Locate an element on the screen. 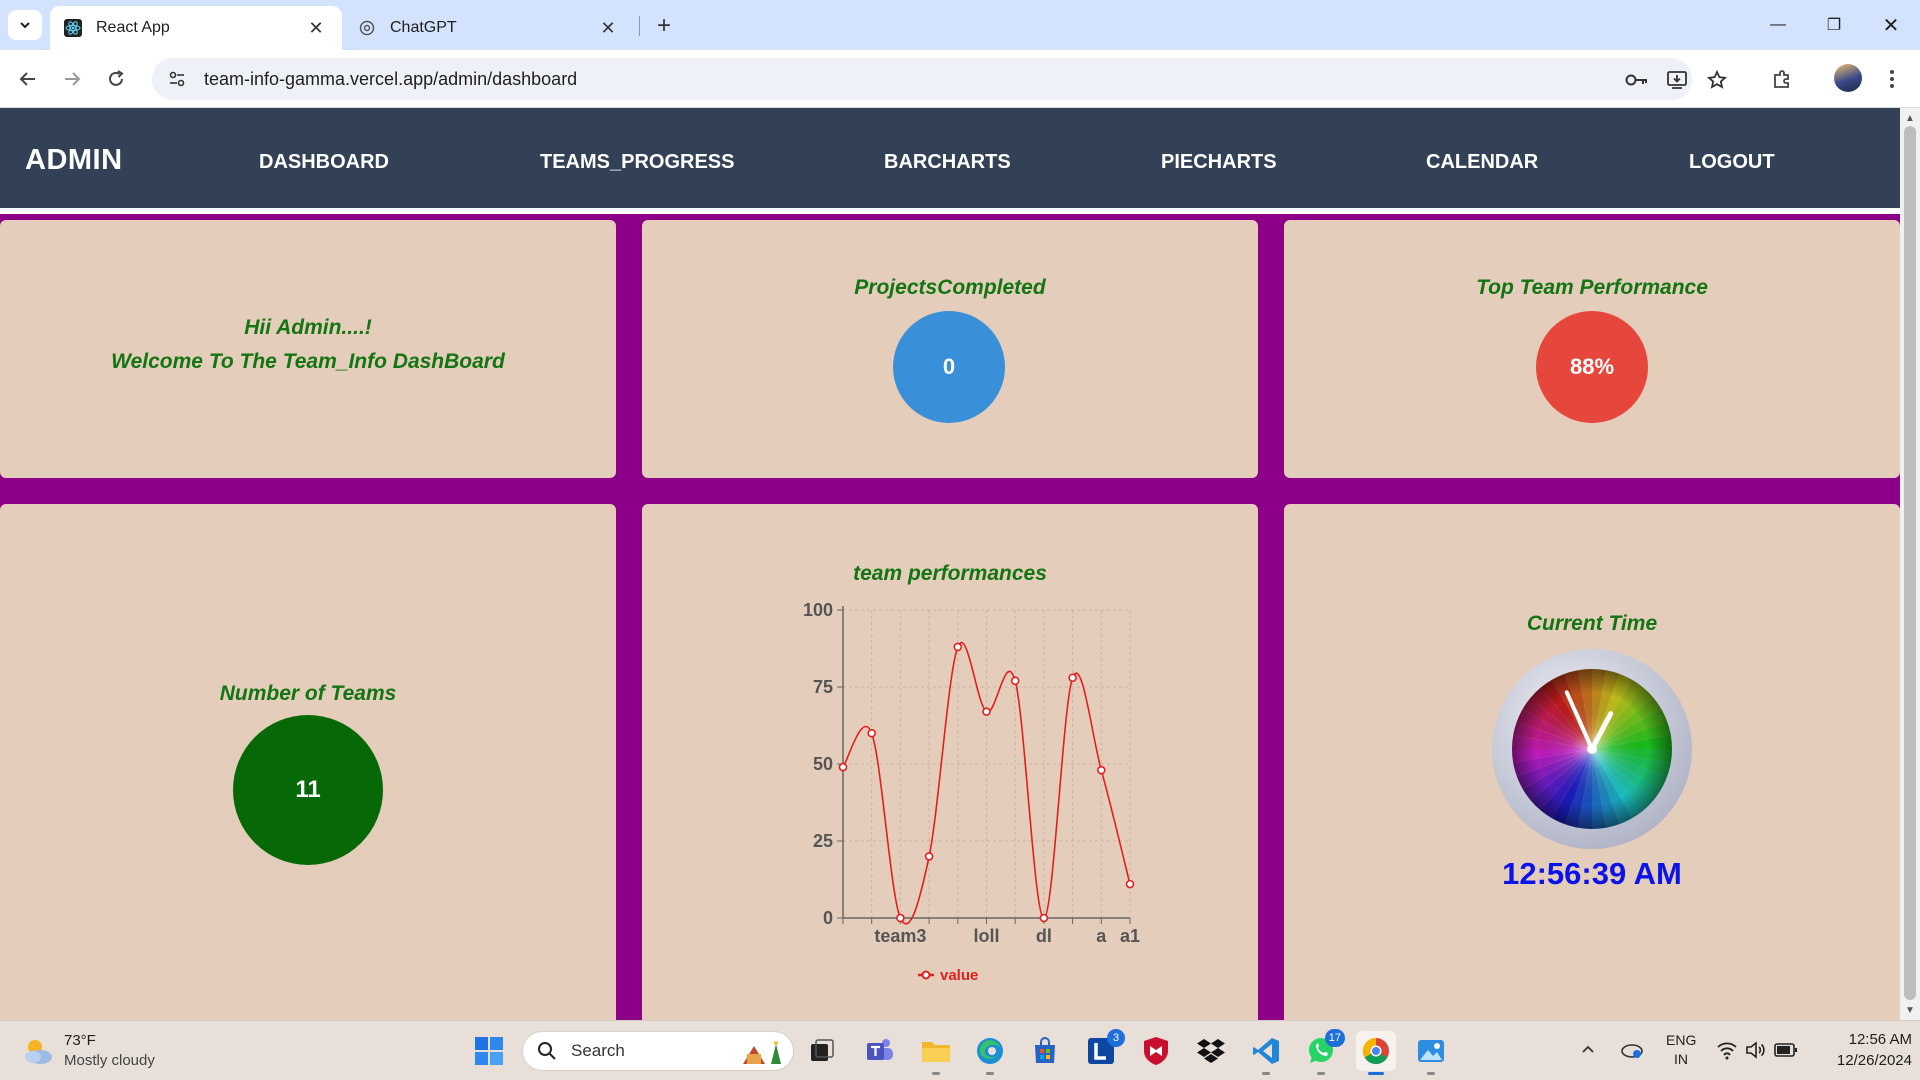 Image resolution: width=1920 pixels, height=1080 pixels. site-settings-icon is located at coordinates (177, 79).